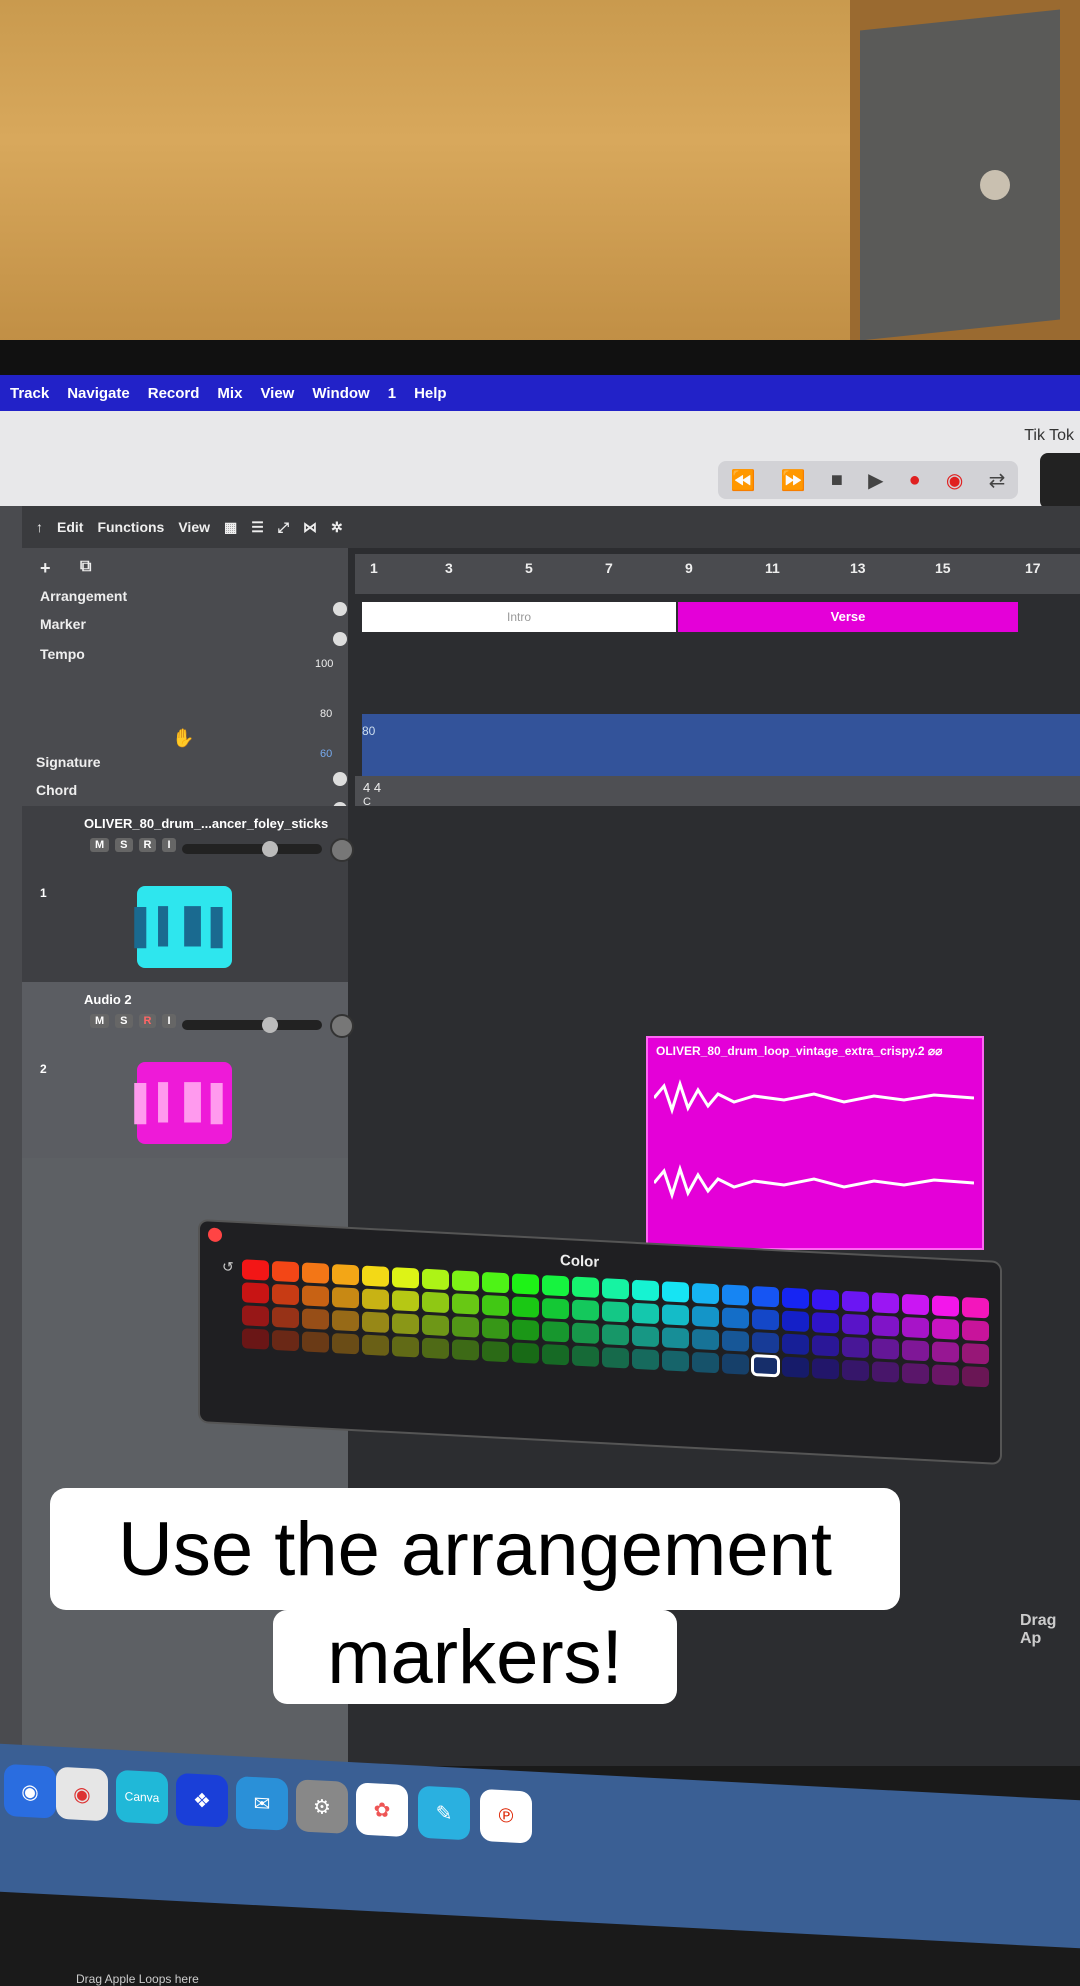 This screenshot has width=1080, height=1986. What do you see at coordinates (837, 480) in the screenshot?
I see `stop-button: ■` at bounding box center [837, 480].